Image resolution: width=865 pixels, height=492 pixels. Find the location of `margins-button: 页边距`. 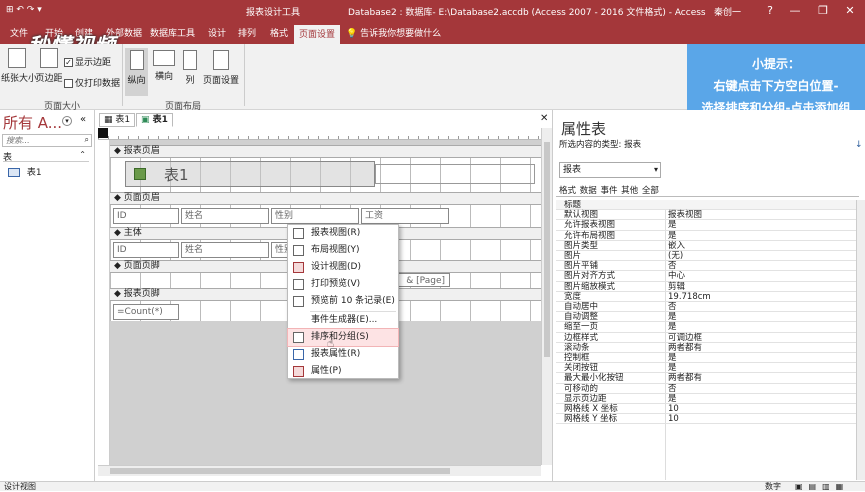

margins-button: 页边距 is located at coordinates (49, 66).